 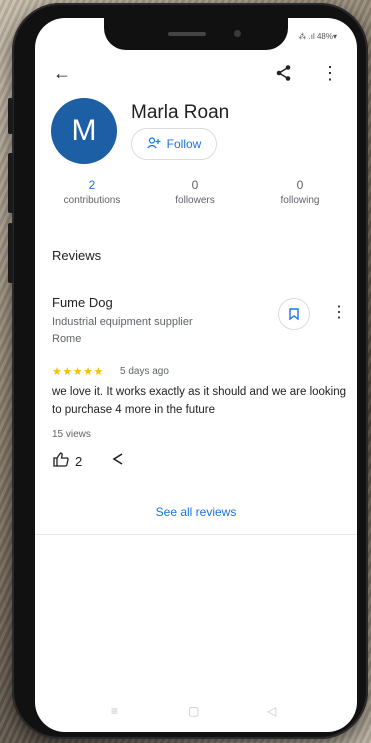 I want to click on review-views: 15 views, so click(x=71, y=434).